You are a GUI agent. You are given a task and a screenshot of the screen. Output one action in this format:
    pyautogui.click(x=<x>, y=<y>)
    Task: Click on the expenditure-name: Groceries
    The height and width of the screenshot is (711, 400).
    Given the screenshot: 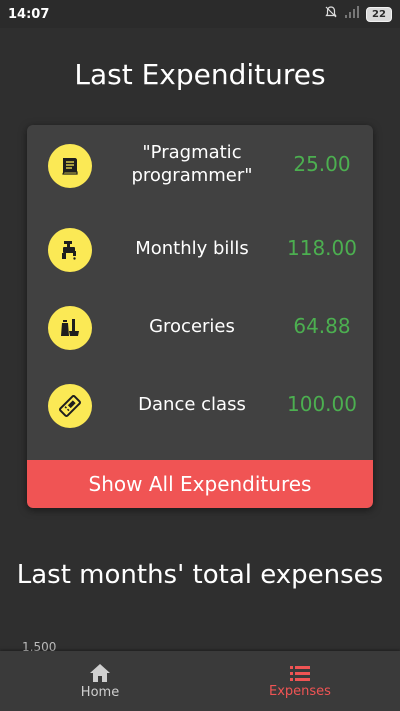 What is the action you would take?
    pyautogui.click(x=192, y=326)
    